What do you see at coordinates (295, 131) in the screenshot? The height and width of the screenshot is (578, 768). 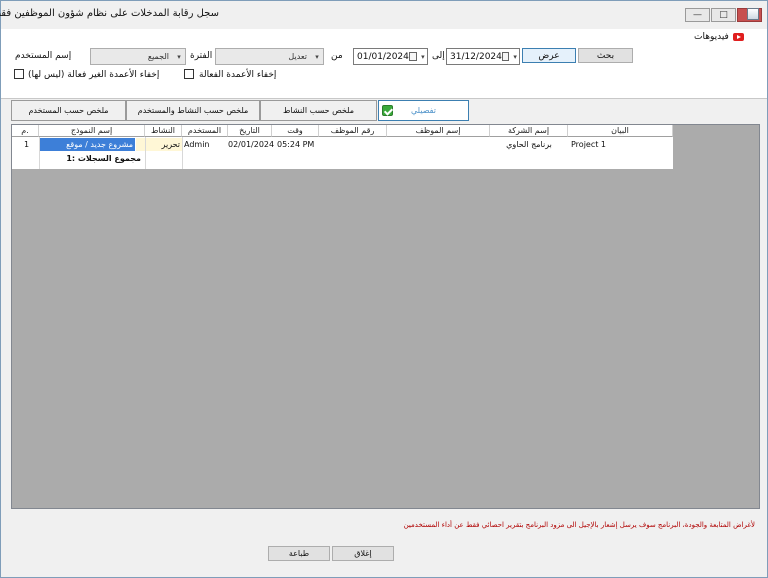 I see `header-time: وقت` at bounding box center [295, 131].